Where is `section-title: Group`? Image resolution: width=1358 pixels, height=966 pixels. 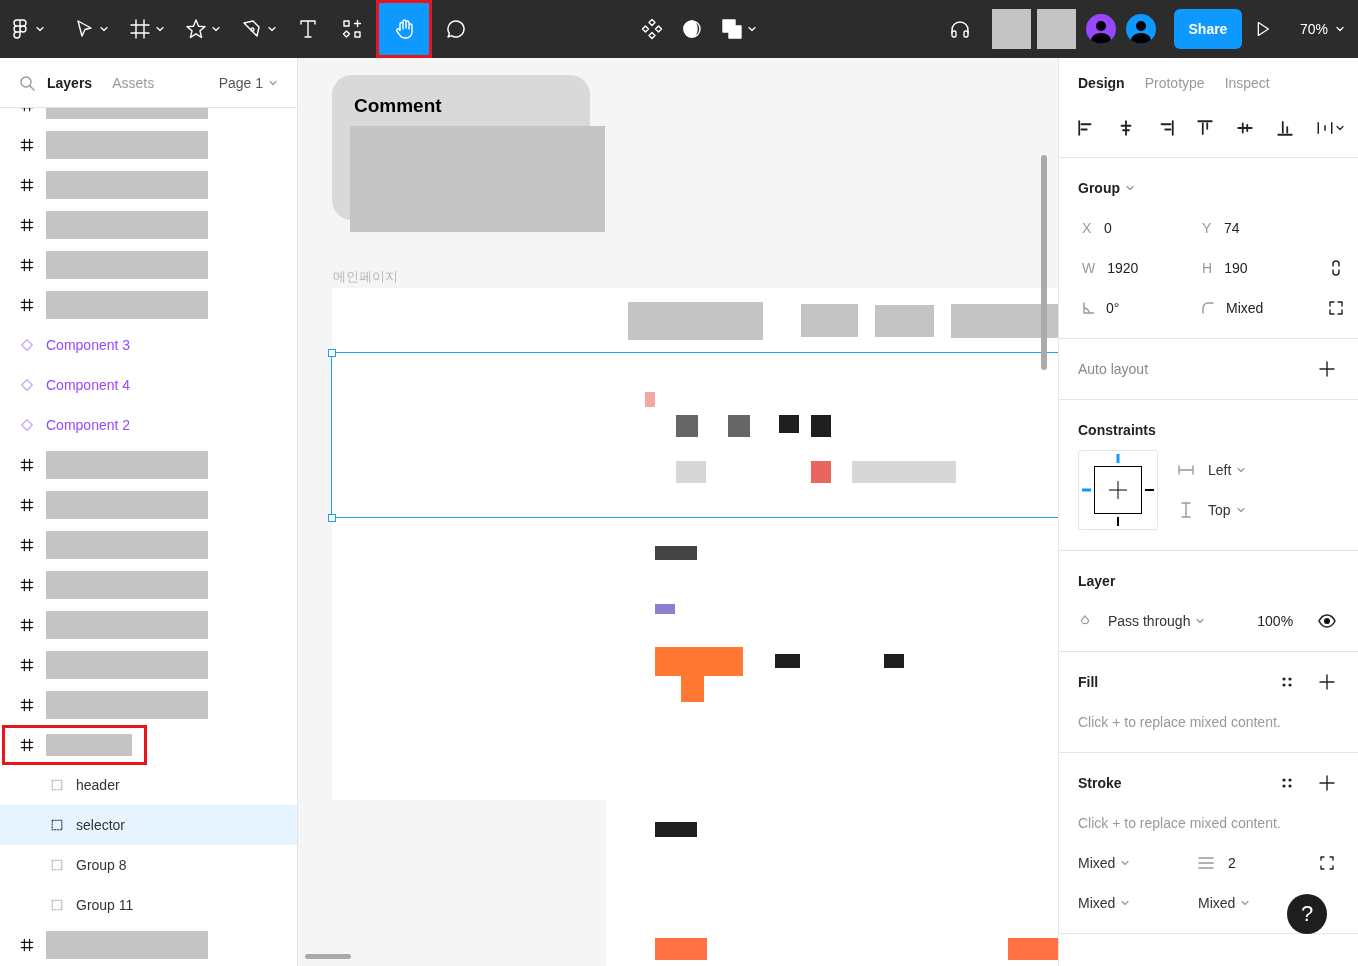
section-title: Group is located at coordinates (1099, 188).